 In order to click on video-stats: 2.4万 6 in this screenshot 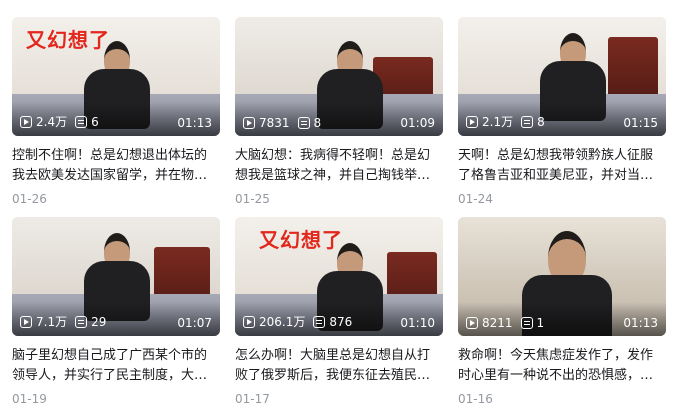, I will do `click(59, 121)`.